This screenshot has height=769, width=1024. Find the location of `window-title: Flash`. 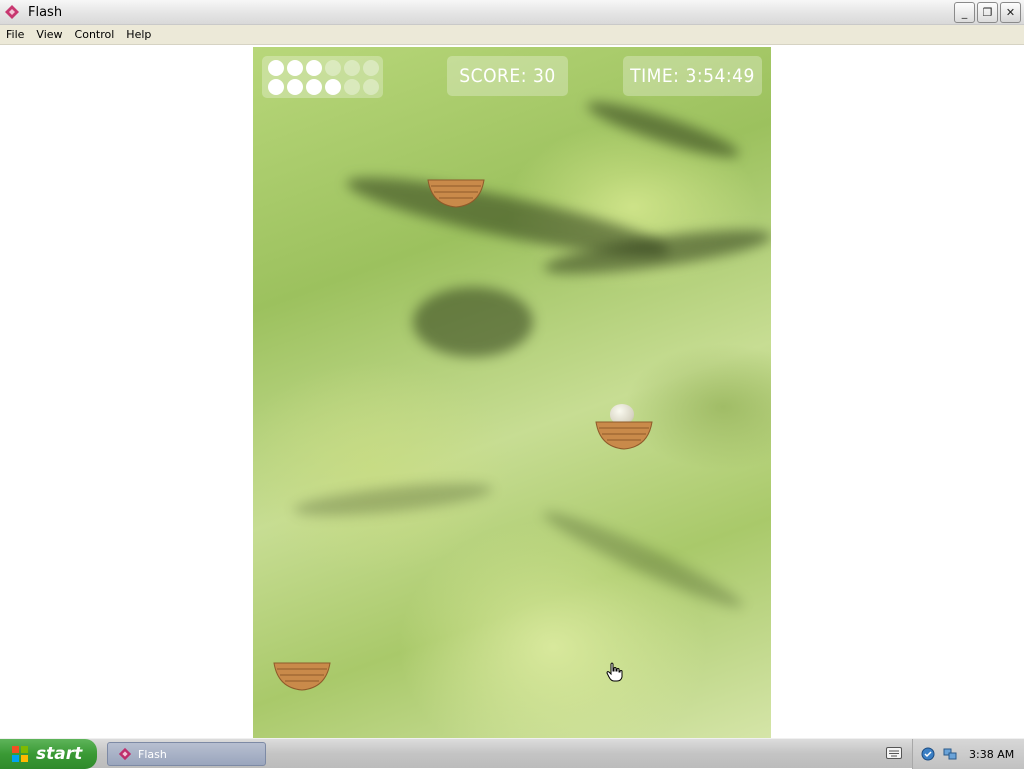

window-title: Flash is located at coordinates (45, 12).